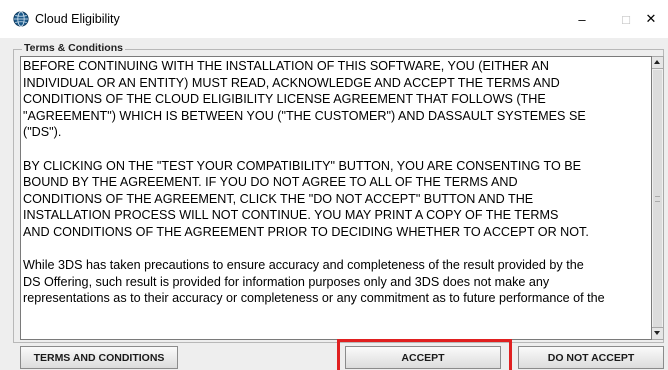 The height and width of the screenshot is (370, 668). What do you see at coordinates (591, 357) in the screenshot?
I see `do-not-accept-button: DO NOT ACCEPT` at bounding box center [591, 357].